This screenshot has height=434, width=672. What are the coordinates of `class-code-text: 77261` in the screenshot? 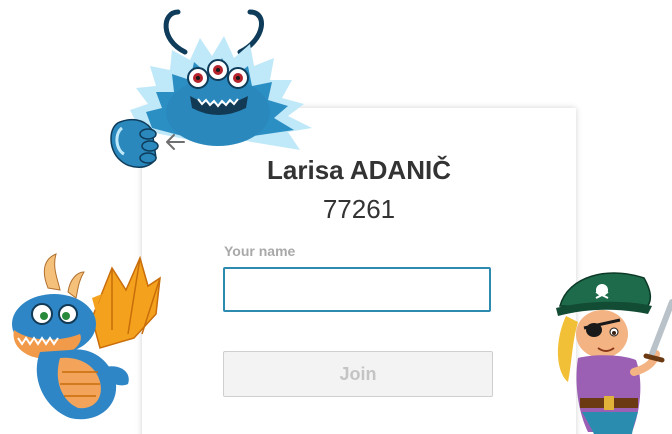 It's located at (359, 209).